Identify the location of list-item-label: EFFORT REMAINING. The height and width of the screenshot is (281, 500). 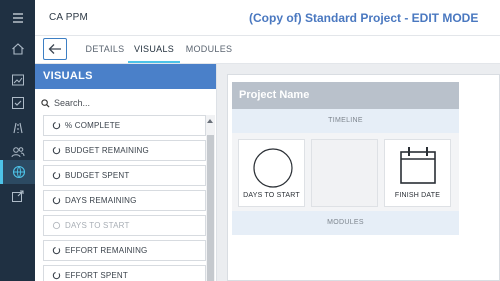
(106, 250).